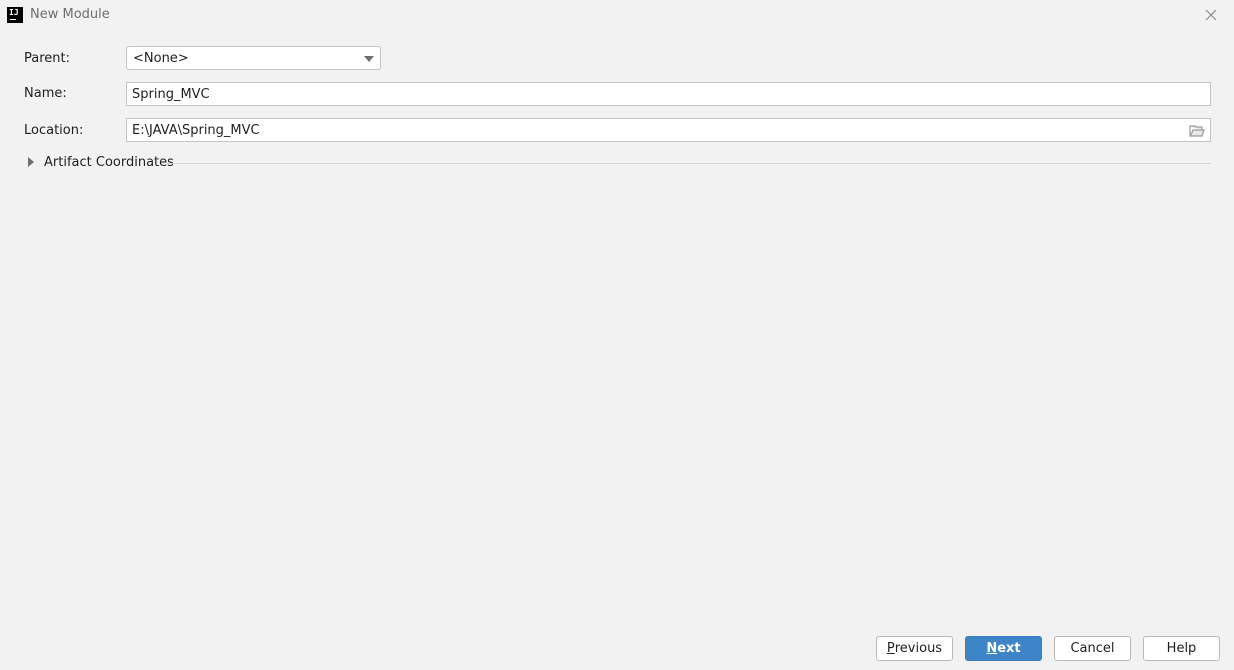 The width and height of the screenshot is (1234, 670). What do you see at coordinates (47, 58) in the screenshot?
I see `parent-label: Parent:` at bounding box center [47, 58].